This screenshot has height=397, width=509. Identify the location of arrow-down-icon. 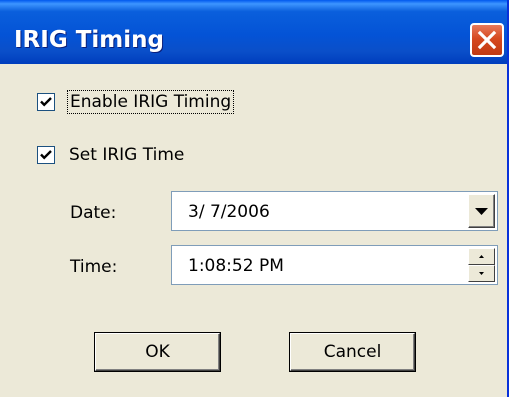
(481, 273).